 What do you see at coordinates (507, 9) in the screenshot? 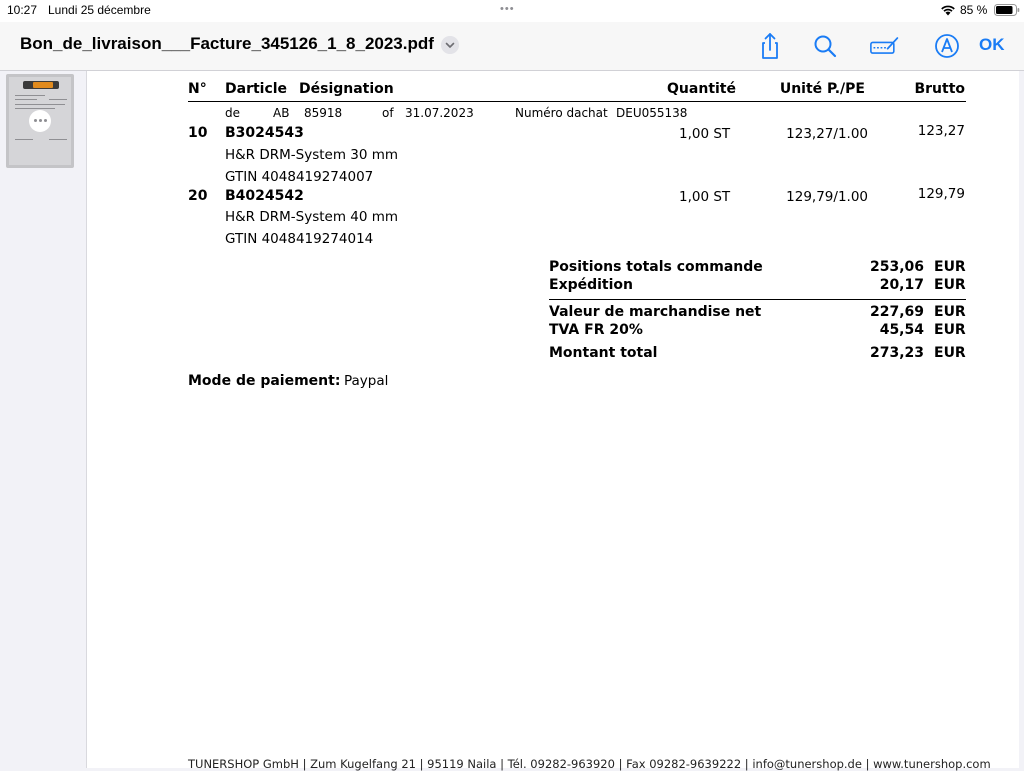
I see `multitasking-dots-icon: •••` at bounding box center [507, 9].